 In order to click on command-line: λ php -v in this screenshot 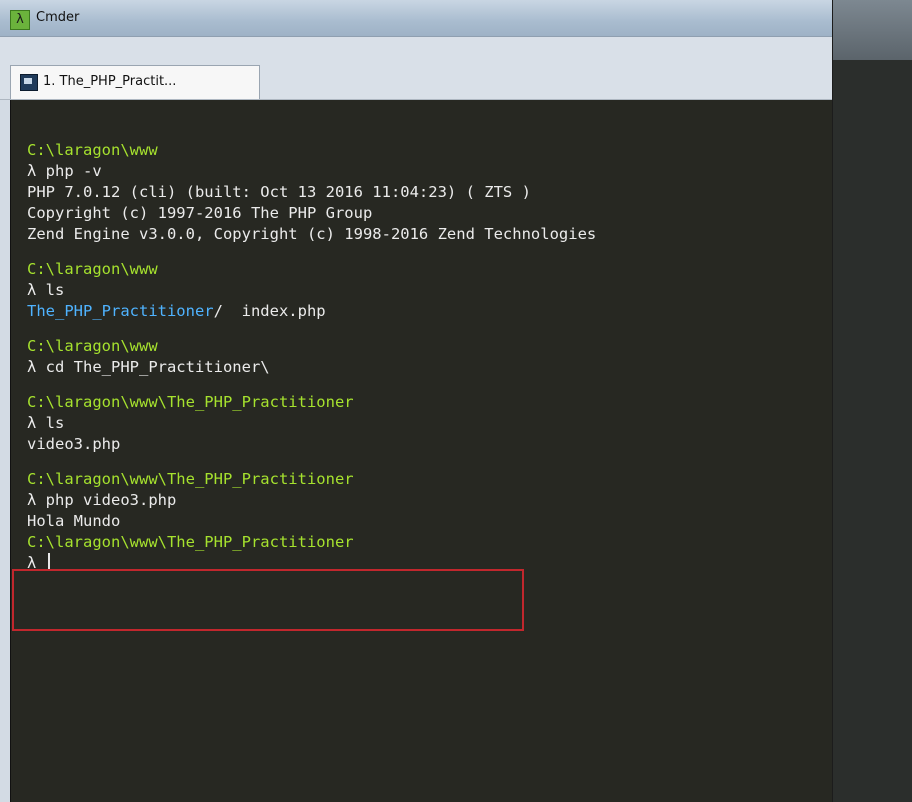, I will do `click(64, 171)`.